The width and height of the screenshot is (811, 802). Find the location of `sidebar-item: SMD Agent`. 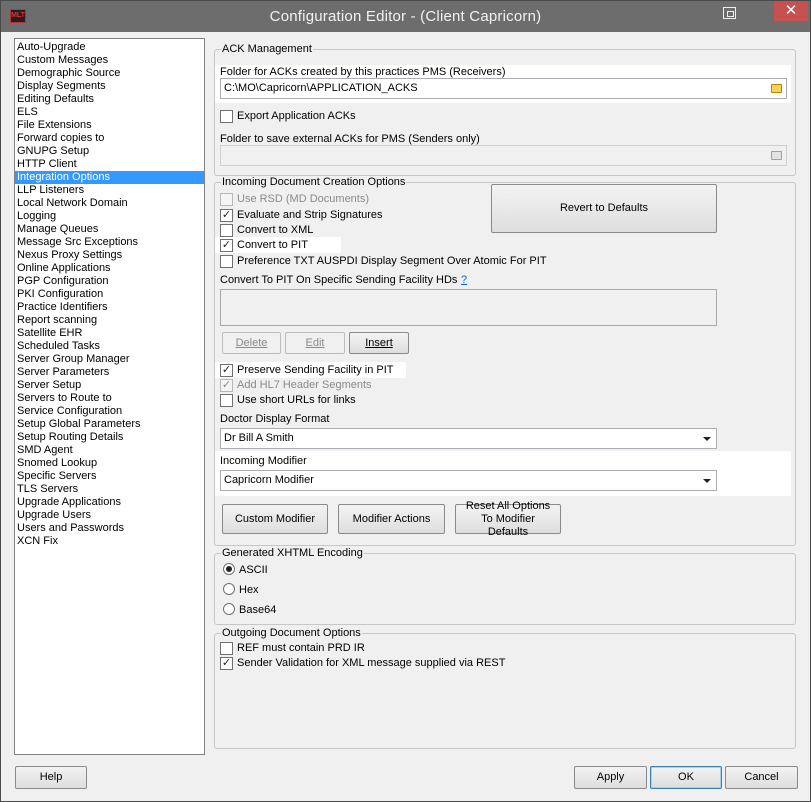

sidebar-item: SMD Agent is located at coordinates (109, 450).